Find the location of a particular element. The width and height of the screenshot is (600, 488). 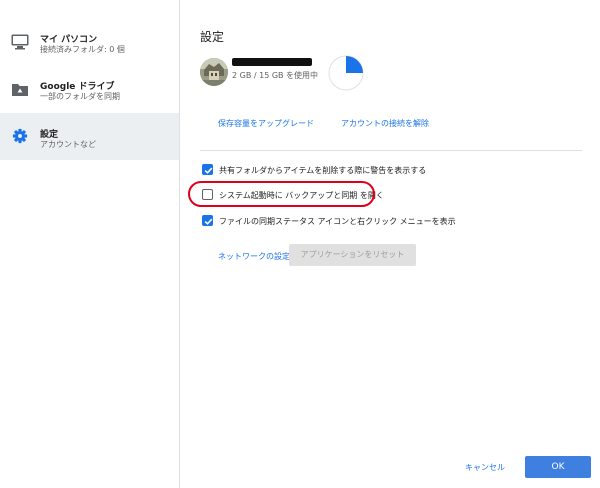

option-show-sync-status: ファイルの同期ステータス アイコンと右クリック メニューを表示 is located at coordinates (380, 221).